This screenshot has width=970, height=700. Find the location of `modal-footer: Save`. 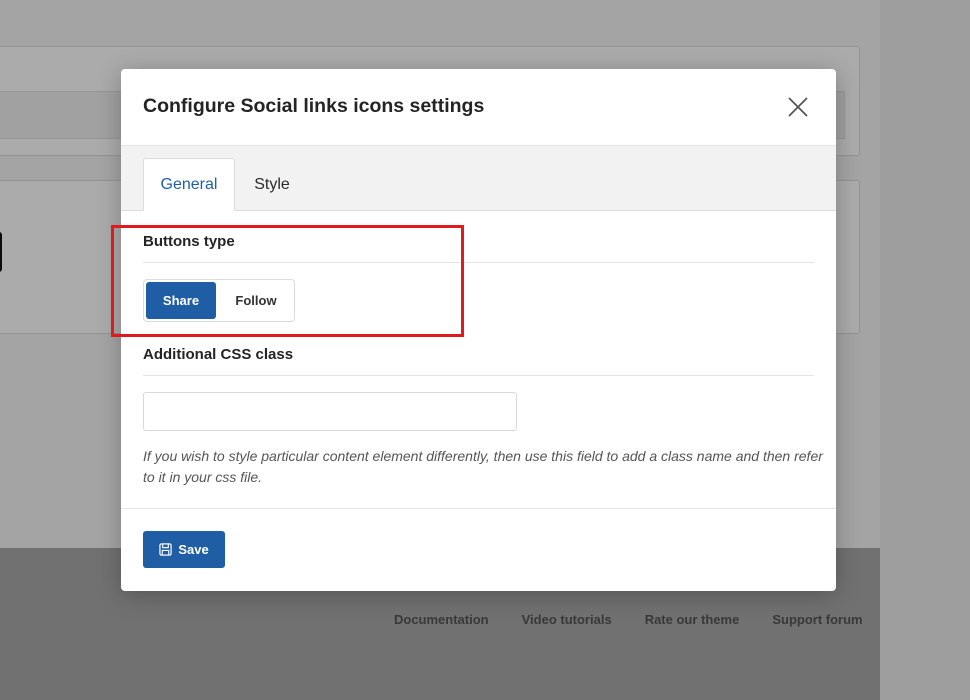

modal-footer: Save is located at coordinates (478, 550).